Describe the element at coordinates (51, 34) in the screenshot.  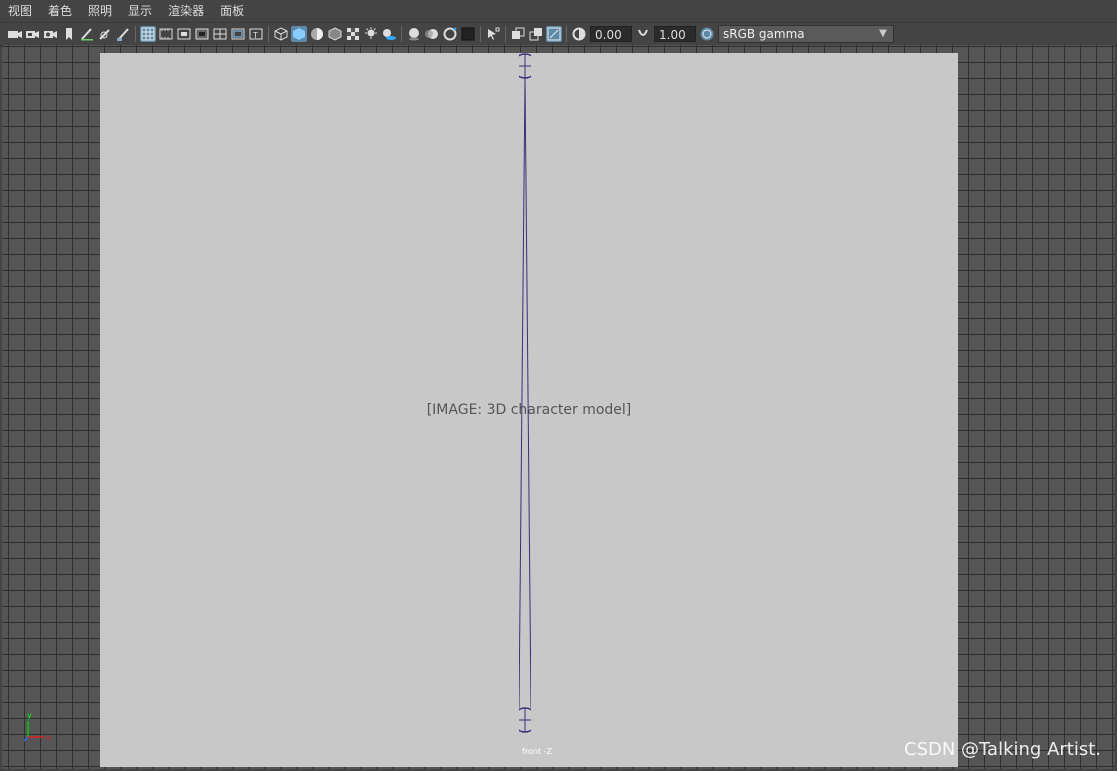
I see `camera-bookmark-icon` at that location.